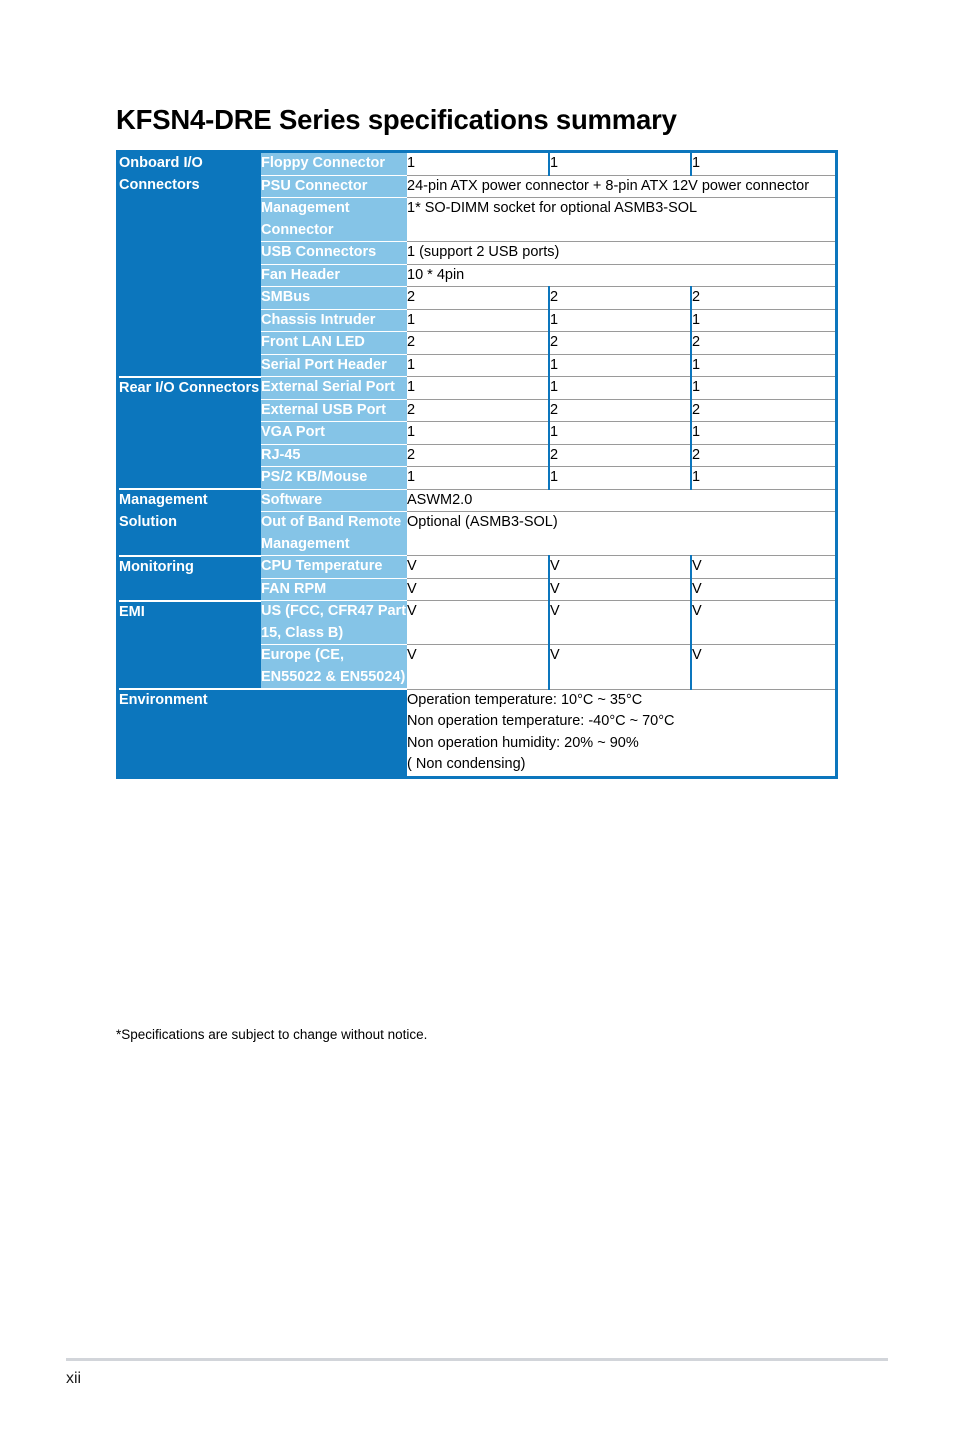 The width and height of the screenshot is (954, 1438). Describe the element at coordinates (263, 732) in the screenshot. I see `row-group-label: Environment` at that location.